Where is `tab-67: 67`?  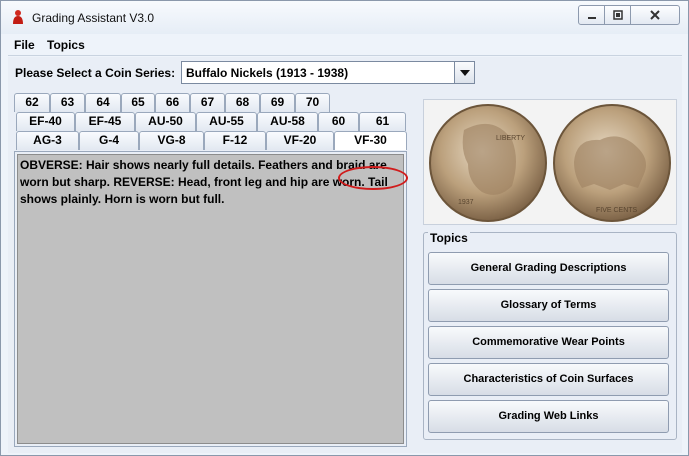 tab-67: 67 is located at coordinates (207, 102).